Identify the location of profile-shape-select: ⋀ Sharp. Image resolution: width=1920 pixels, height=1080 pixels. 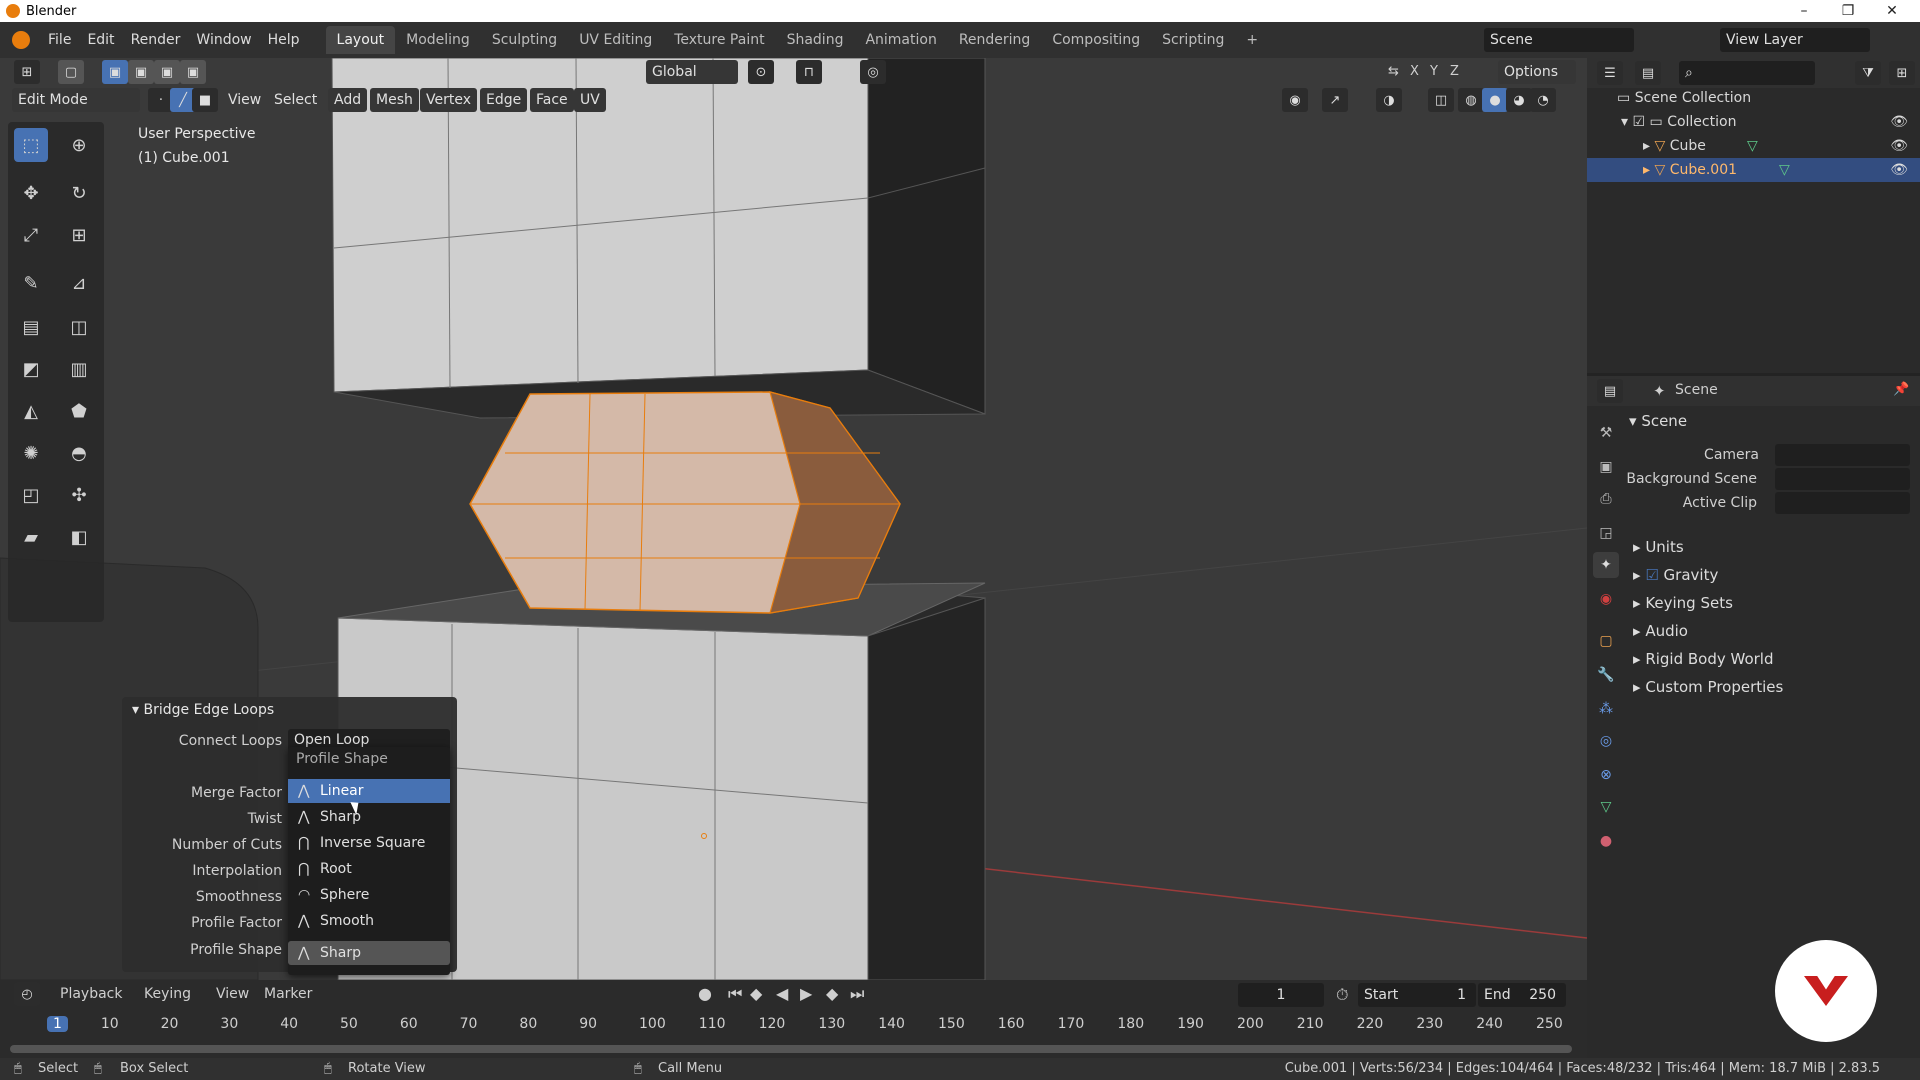
(369, 953).